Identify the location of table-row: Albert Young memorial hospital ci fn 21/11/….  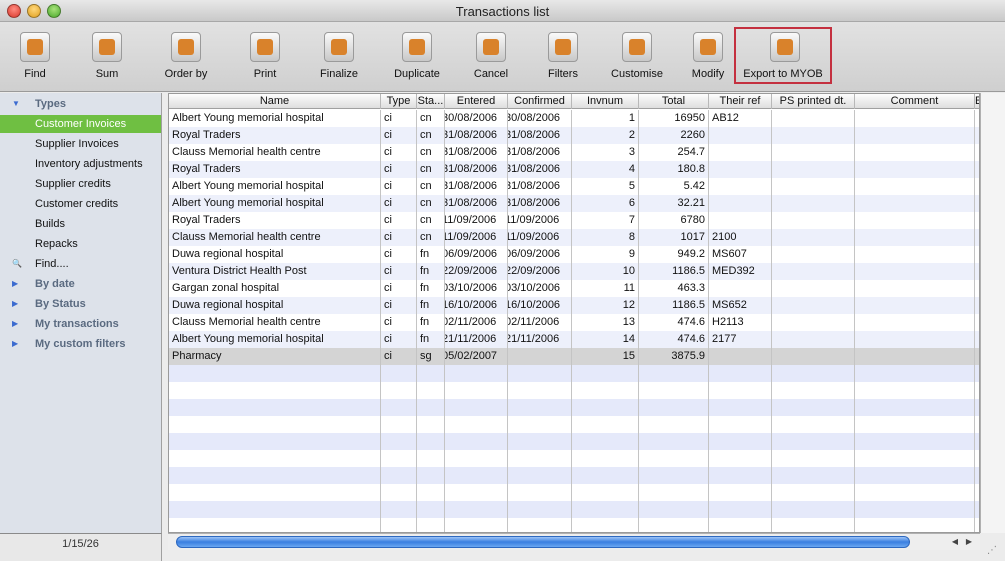
(574, 339).